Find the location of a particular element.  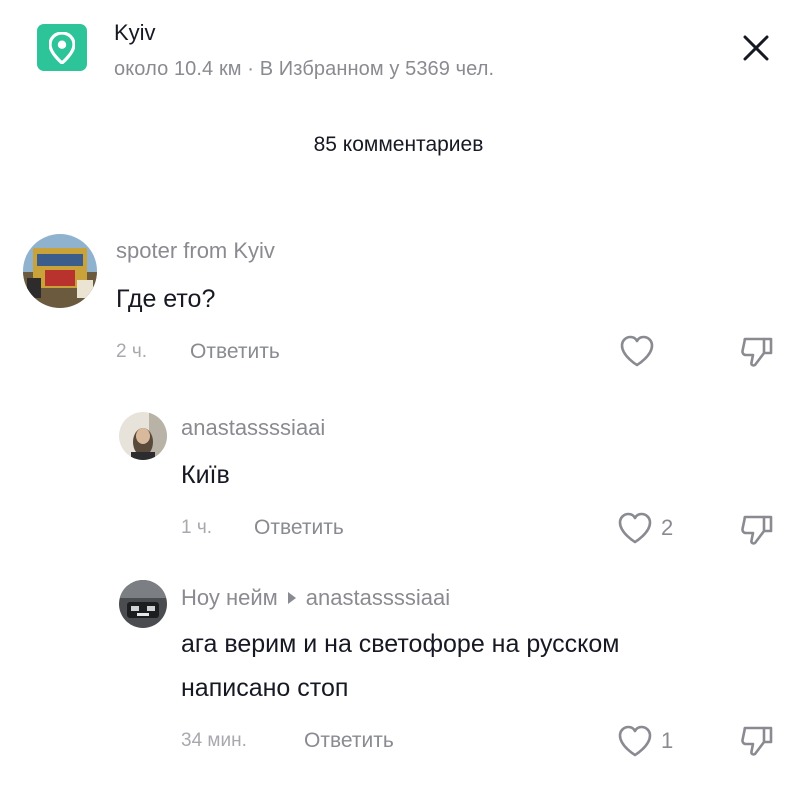

reply-arrow-icon is located at coordinates (291, 598).